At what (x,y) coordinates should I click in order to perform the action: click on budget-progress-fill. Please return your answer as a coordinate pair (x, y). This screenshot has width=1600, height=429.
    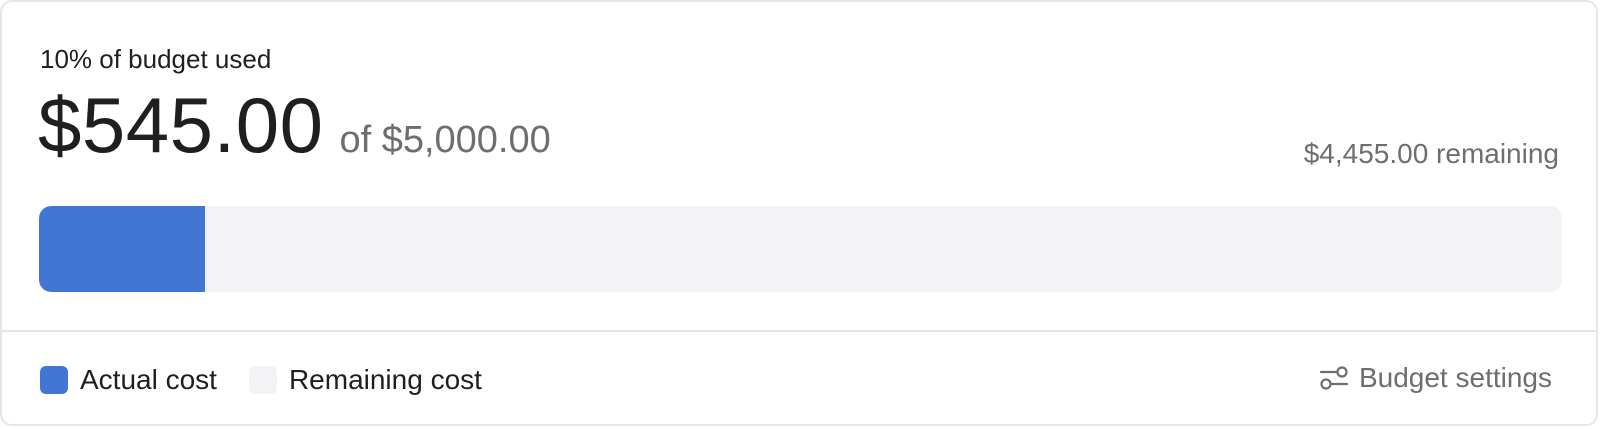
    Looking at the image, I should click on (122, 249).